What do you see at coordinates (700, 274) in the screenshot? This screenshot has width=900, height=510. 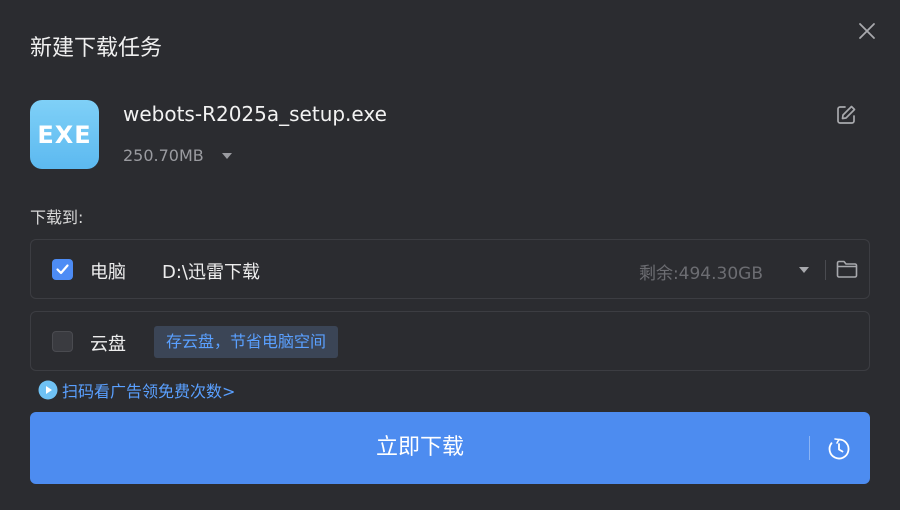 I see `free-space: 剩余:494.30GB` at bounding box center [700, 274].